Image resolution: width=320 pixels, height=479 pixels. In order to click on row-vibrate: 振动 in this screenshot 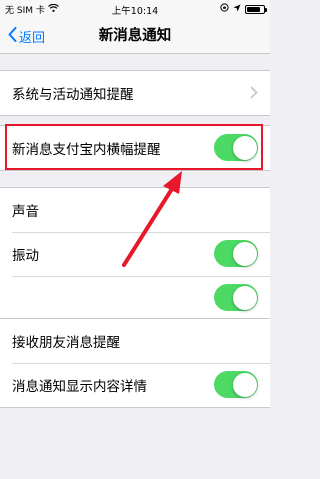, I will do `click(135, 254)`.